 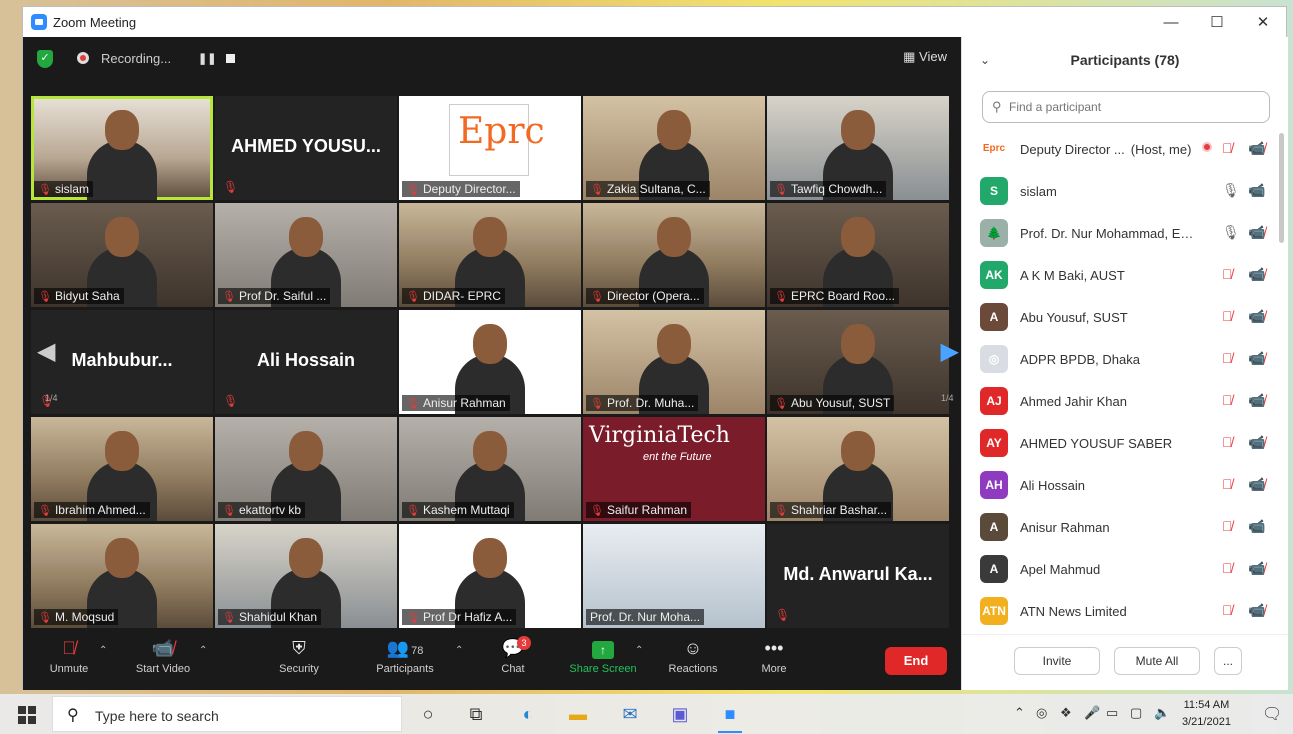 What do you see at coordinates (1217, 22) in the screenshot?
I see `maximize-button: ☐` at bounding box center [1217, 22].